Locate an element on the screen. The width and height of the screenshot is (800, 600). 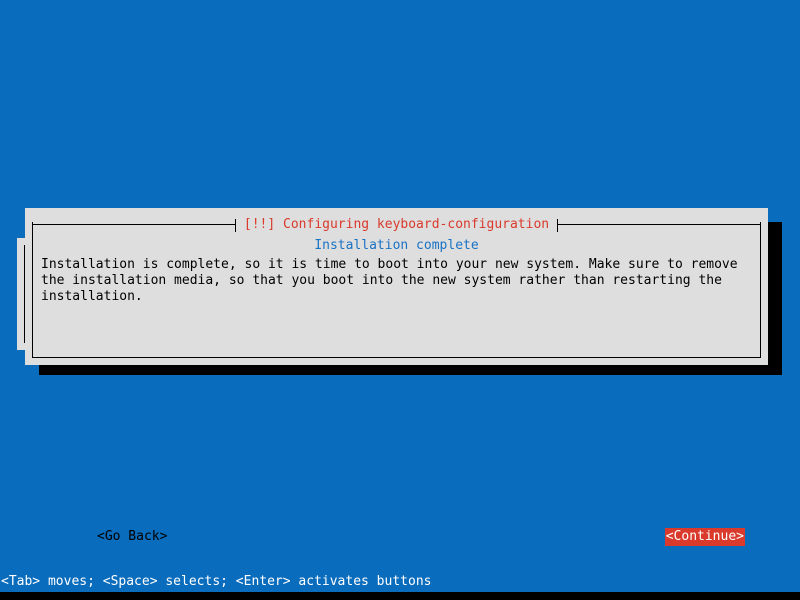
dialog-button-row: <Go Back> <Continue> is located at coordinates (421, 537).